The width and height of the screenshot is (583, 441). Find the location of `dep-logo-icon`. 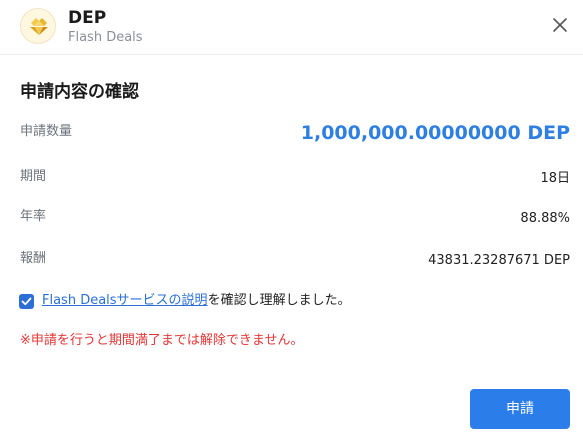

dep-logo-icon is located at coordinates (38, 26).